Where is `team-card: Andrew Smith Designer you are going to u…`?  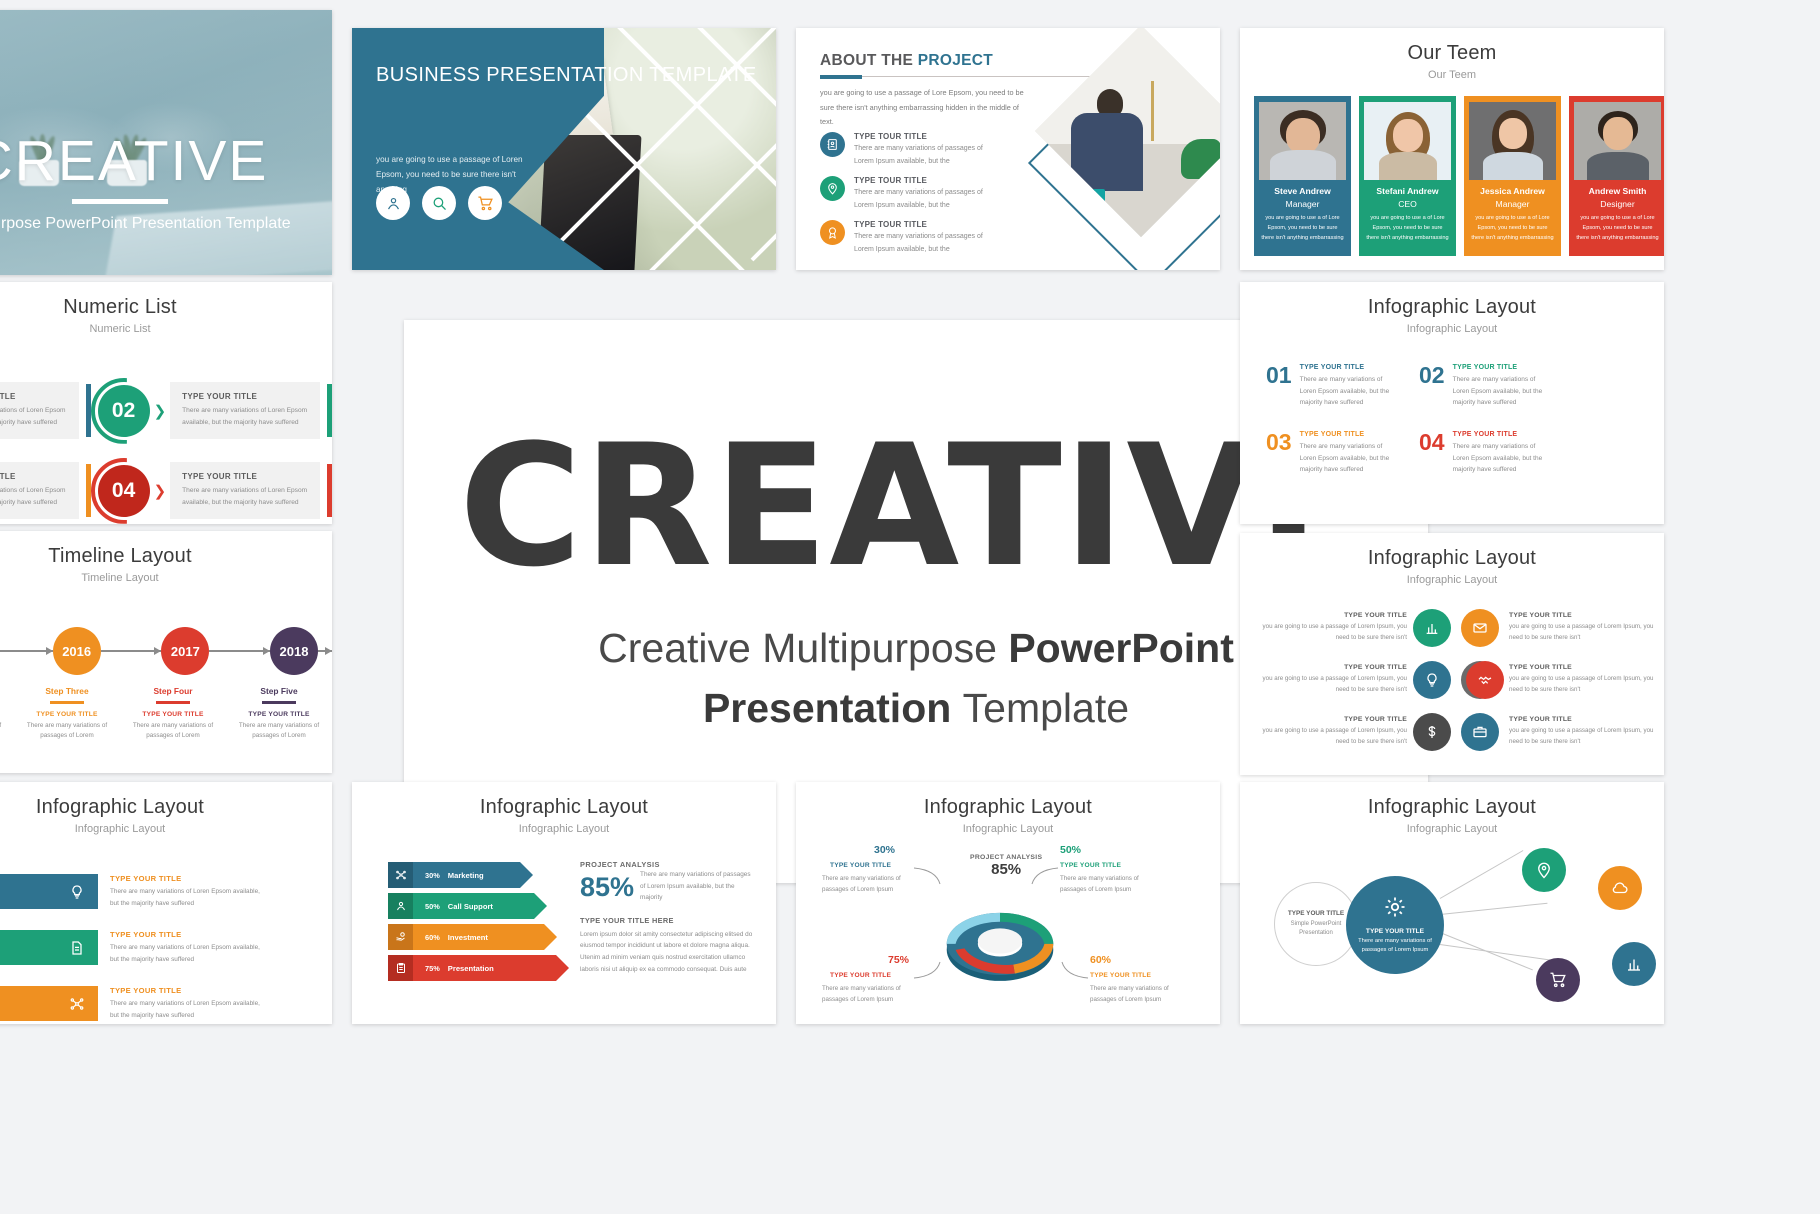
team-card: Andrew Smith Designer you are going to u… is located at coordinates (1616, 176).